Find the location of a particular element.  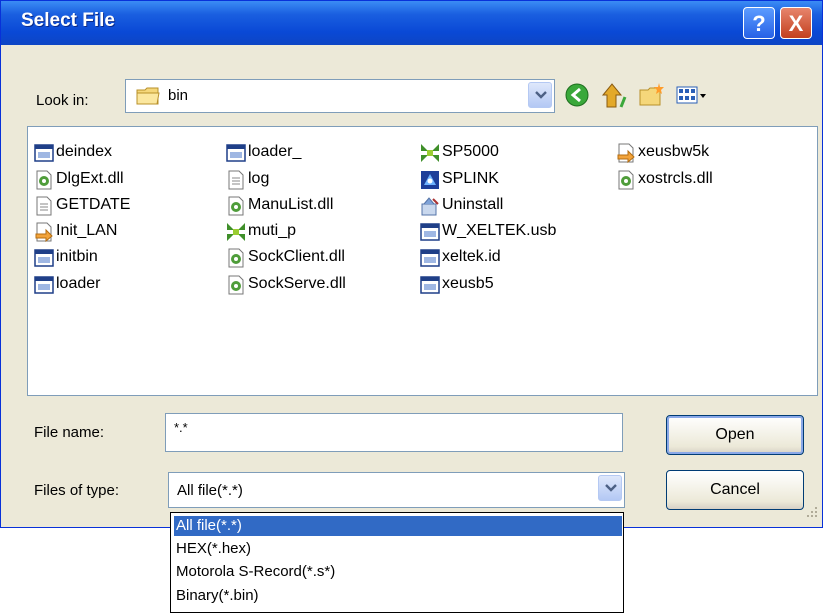

file-name: initbin is located at coordinates (77, 256).